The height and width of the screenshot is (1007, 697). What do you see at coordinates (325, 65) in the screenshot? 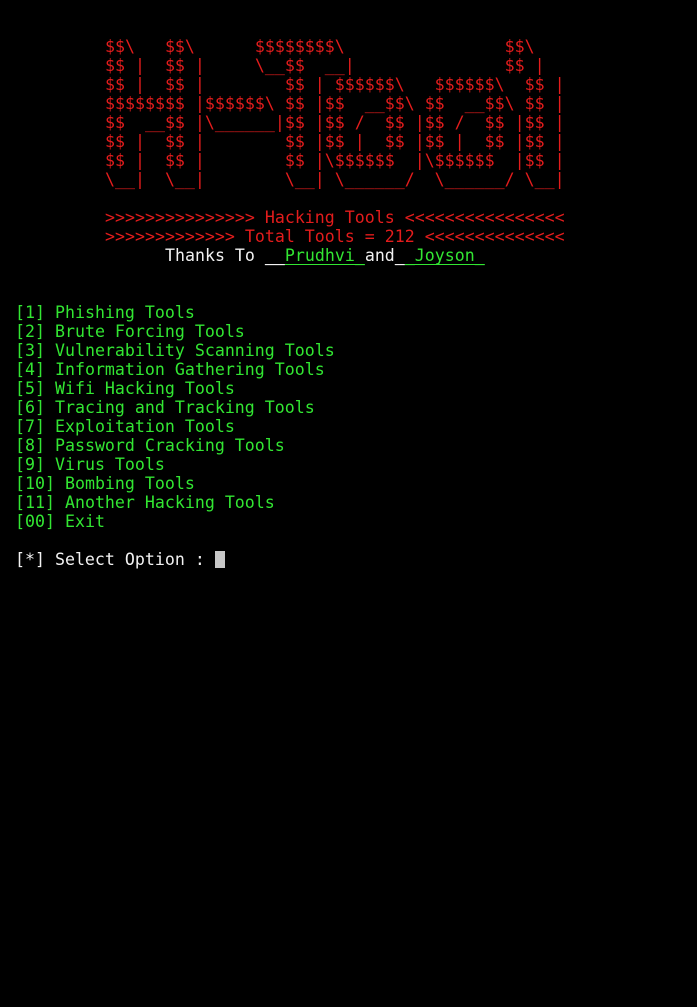
I see `banner-line: $$ | $$ | \__$$ __| $$ |` at bounding box center [325, 65].